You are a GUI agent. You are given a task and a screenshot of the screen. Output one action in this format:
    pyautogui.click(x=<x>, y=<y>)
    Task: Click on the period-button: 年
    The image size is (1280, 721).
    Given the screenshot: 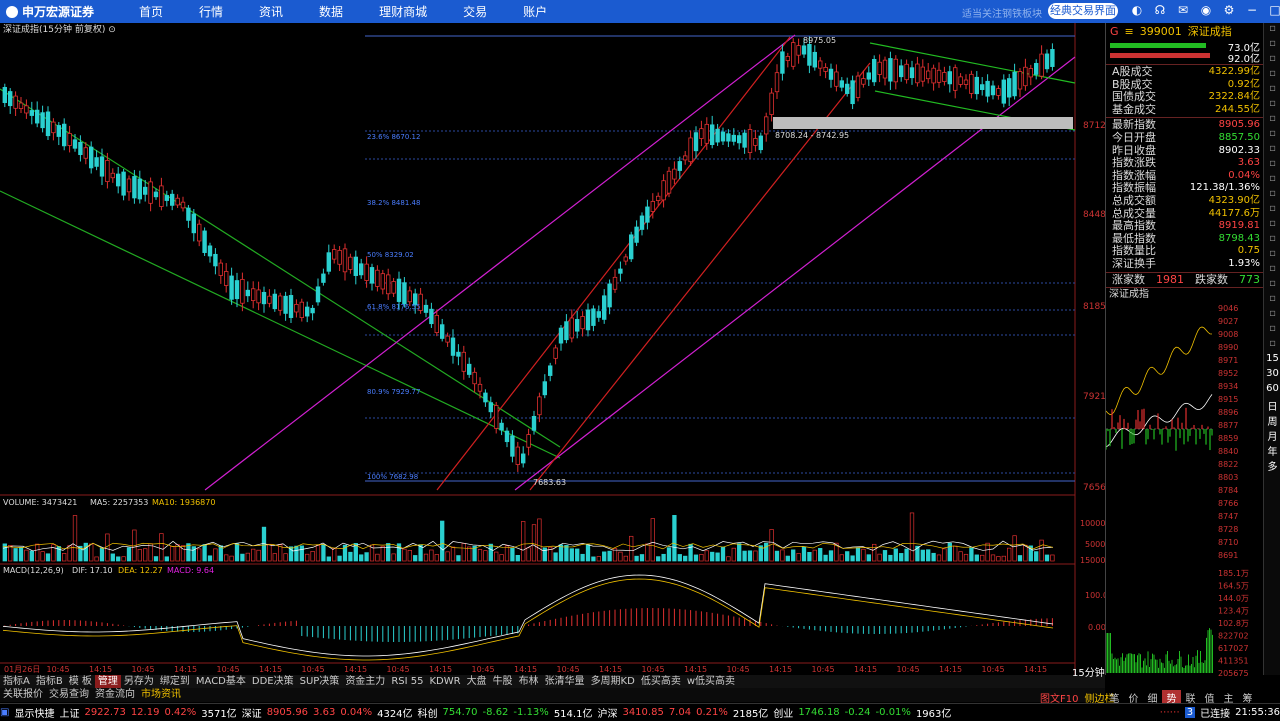 What is the action you would take?
    pyautogui.click(x=1272, y=450)
    